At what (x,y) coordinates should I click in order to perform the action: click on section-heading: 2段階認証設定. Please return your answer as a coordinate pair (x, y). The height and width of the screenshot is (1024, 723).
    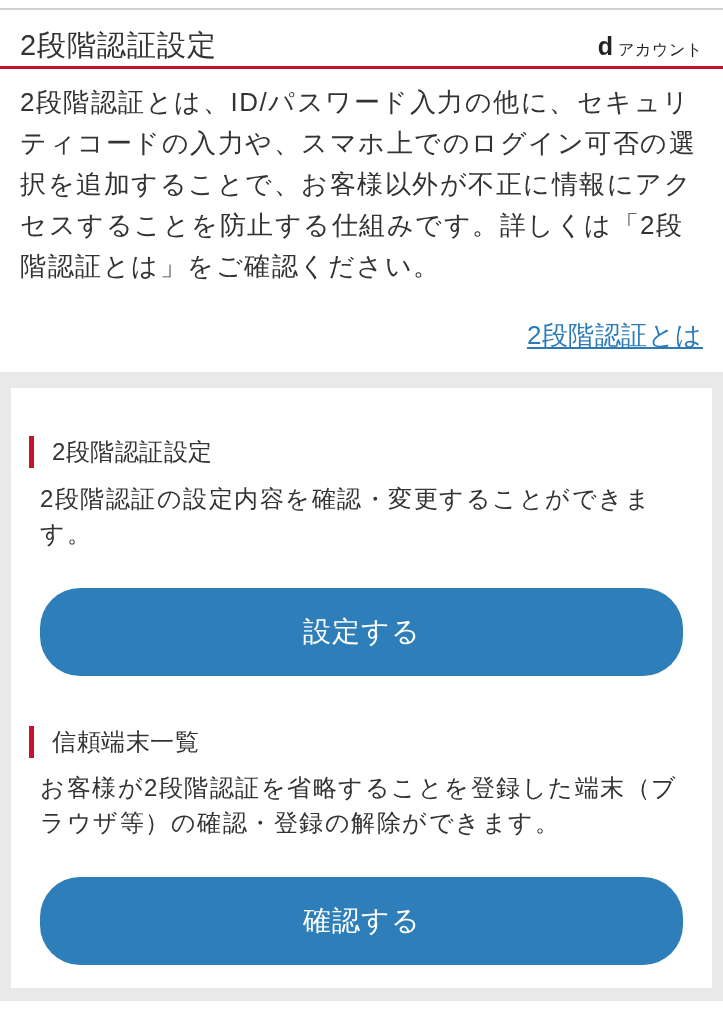
    Looking at the image, I should click on (356, 452).